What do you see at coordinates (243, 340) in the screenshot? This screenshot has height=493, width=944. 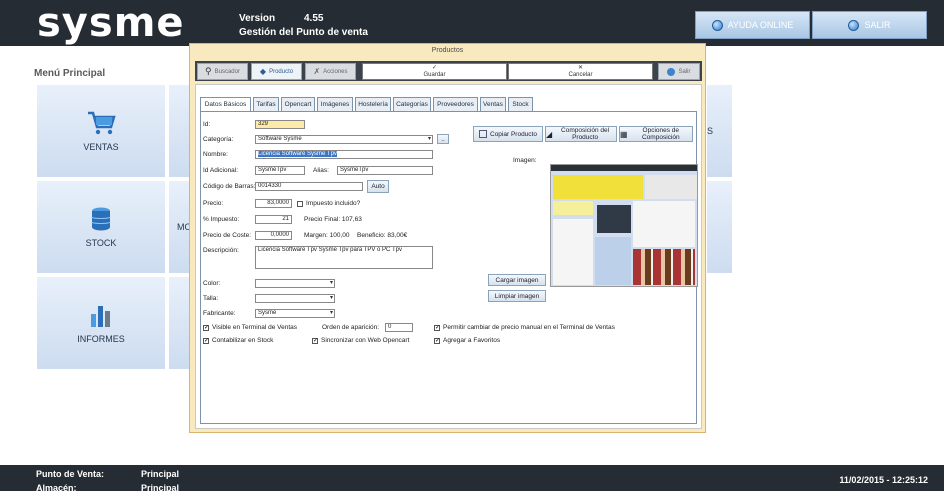 I see `contabilizar-label: Contabilizar en Stock` at bounding box center [243, 340].